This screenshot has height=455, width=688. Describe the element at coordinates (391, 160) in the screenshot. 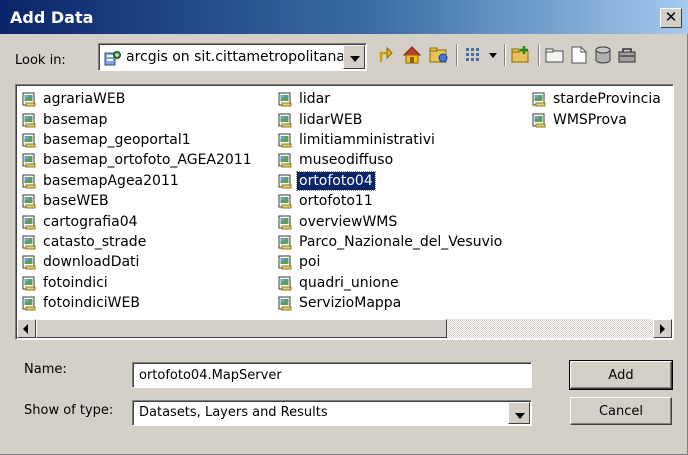

I see `list-item: museodiffuso` at that location.